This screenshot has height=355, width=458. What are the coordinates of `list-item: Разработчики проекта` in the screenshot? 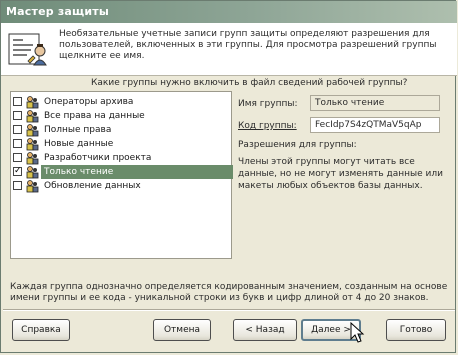 It's located at (121, 158).